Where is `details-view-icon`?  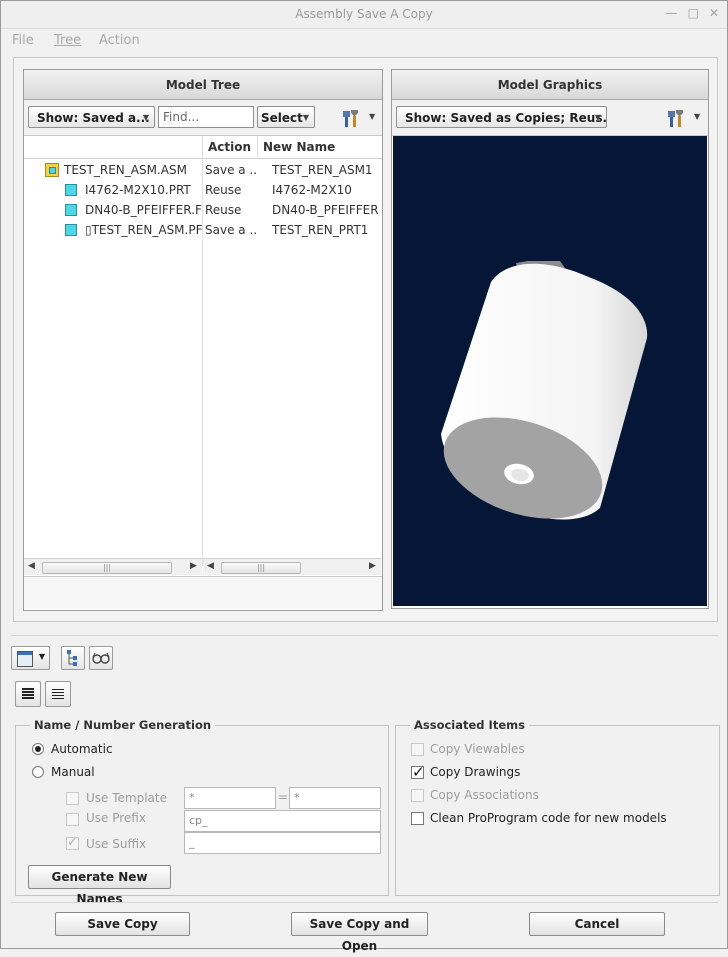 details-view-icon is located at coordinates (28, 693).